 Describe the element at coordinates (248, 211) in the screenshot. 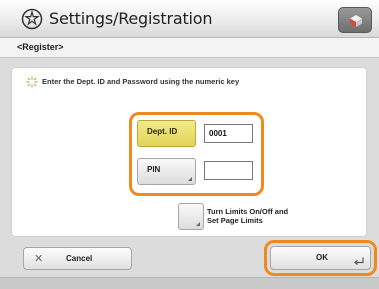

I see `limits-label-line1: Turn Limits On/Off and` at that location.